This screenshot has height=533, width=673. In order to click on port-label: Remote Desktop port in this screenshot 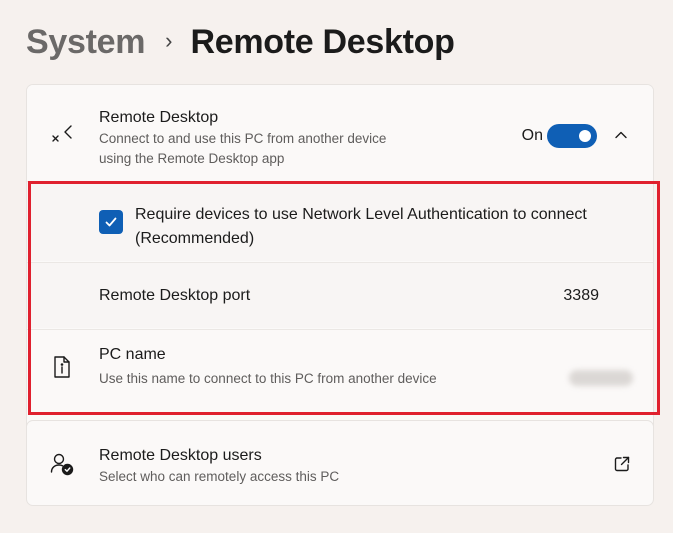, I will do `click(175, 295)`.